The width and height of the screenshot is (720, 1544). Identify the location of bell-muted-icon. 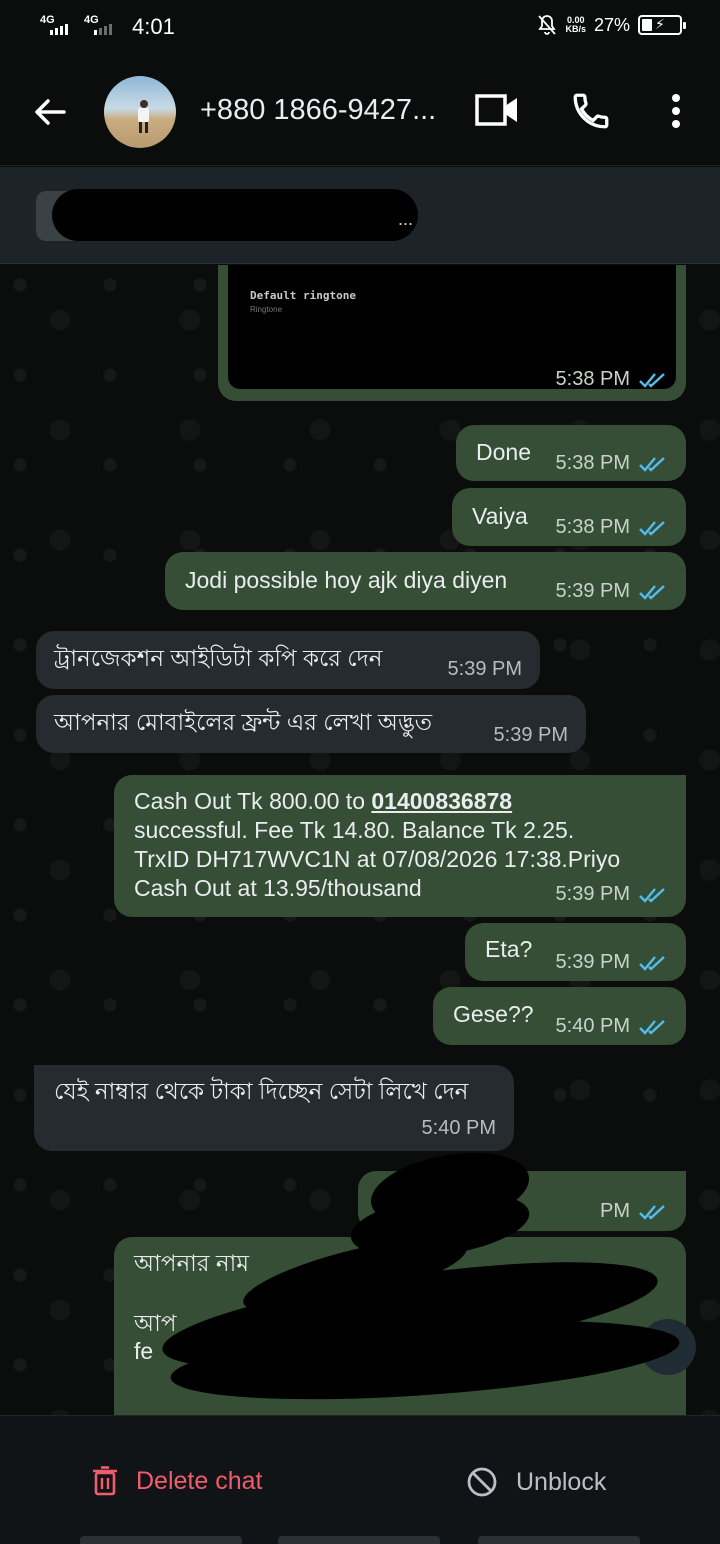
(547, 25).